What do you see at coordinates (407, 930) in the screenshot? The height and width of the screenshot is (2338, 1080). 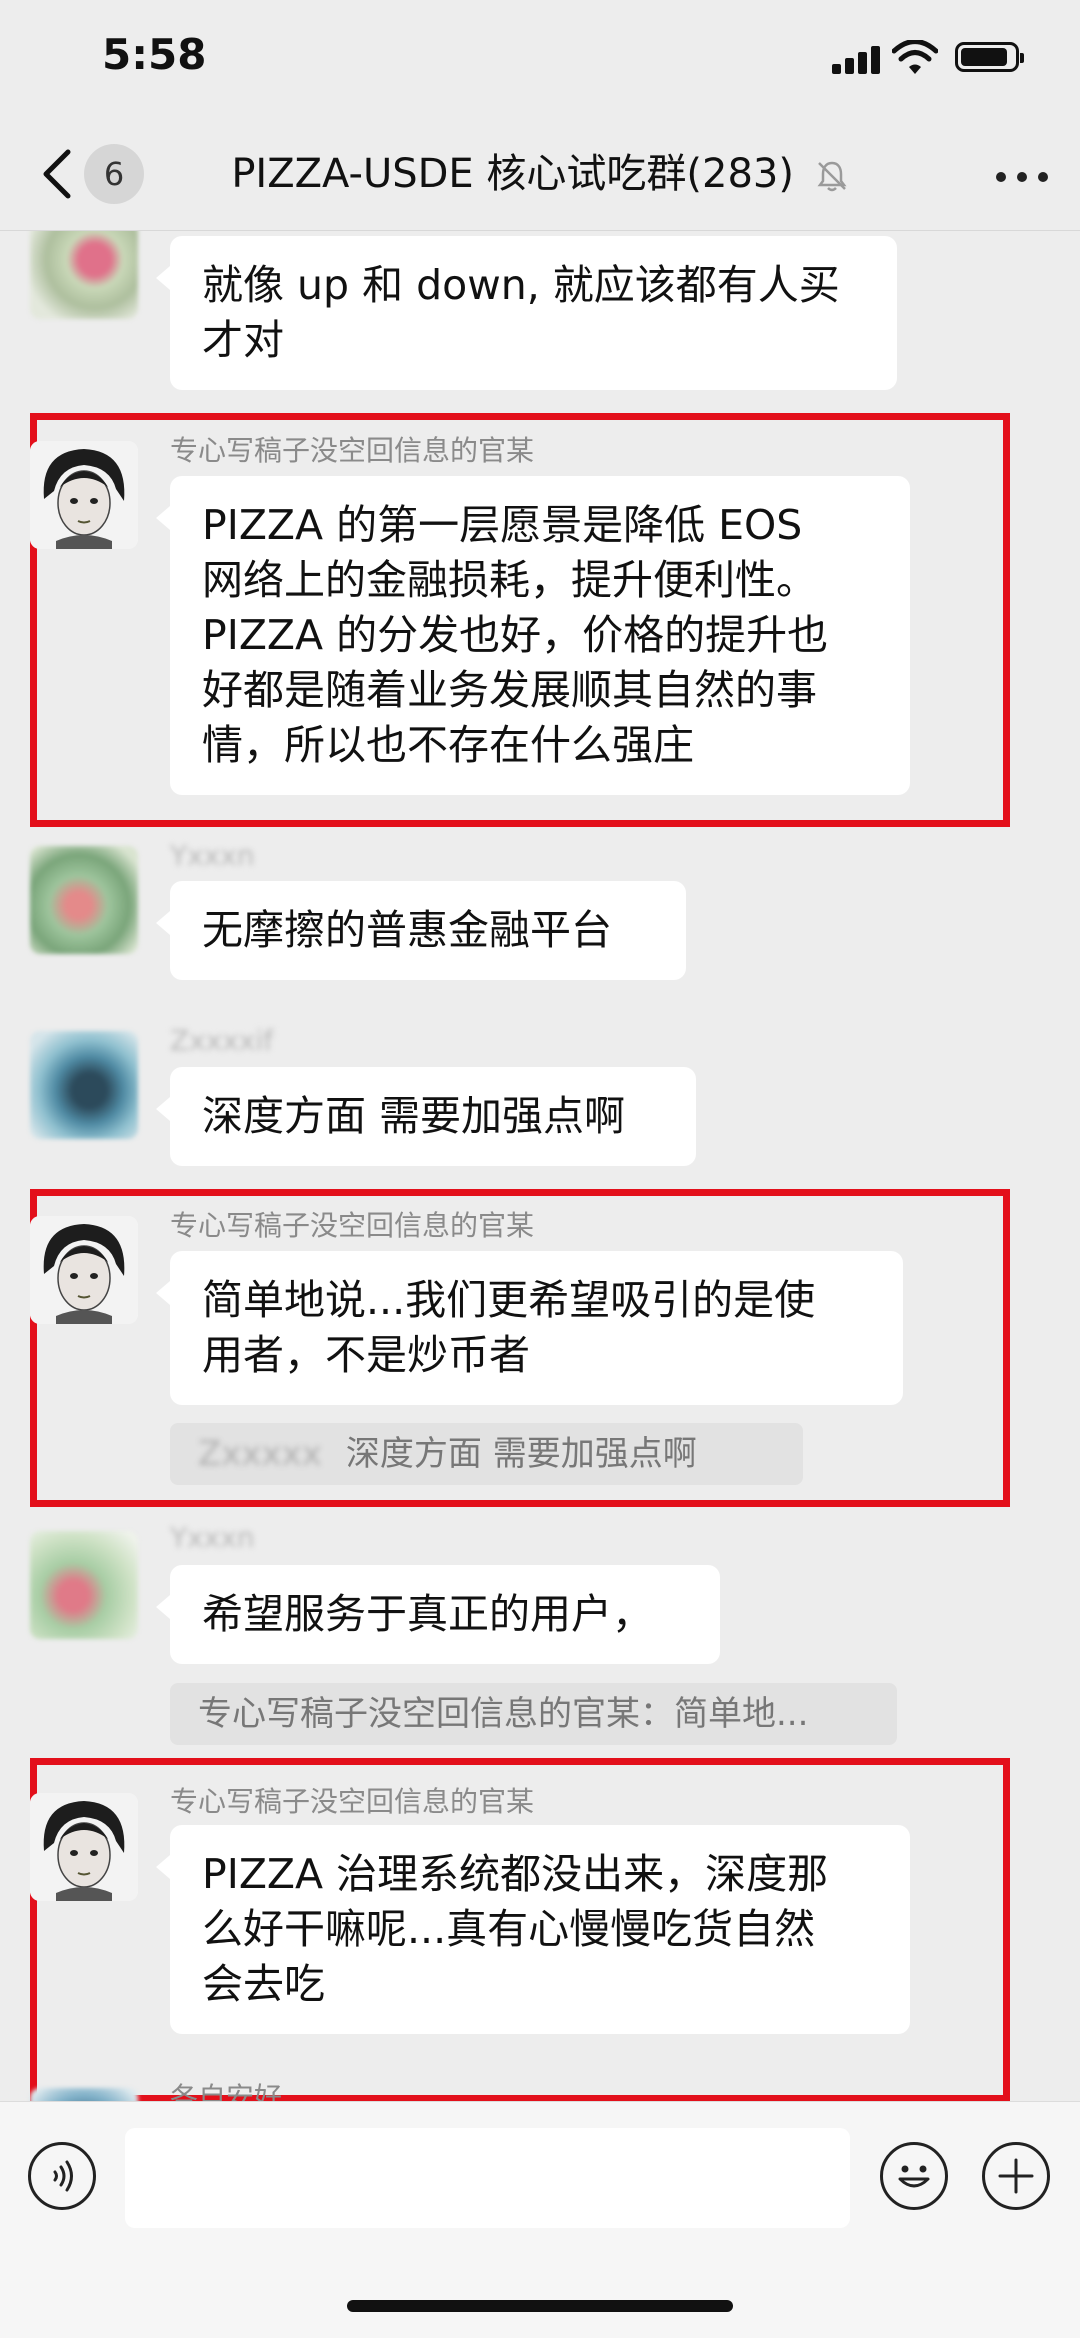 I see `message-line: 无摩擦的普惠金融平台` at bounding box center [407, 930].